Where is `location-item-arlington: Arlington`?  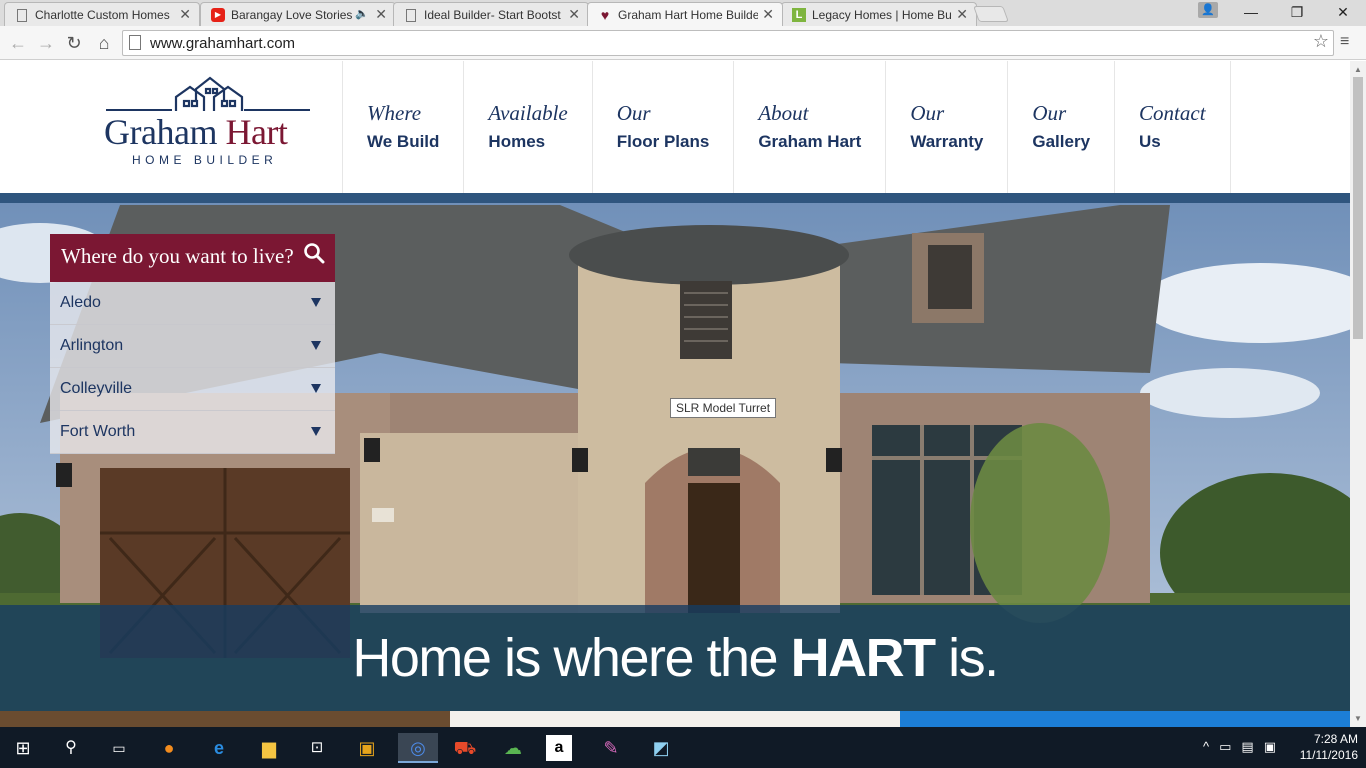 location-item-arlington: Arlington is located at coordinates (192, 346).